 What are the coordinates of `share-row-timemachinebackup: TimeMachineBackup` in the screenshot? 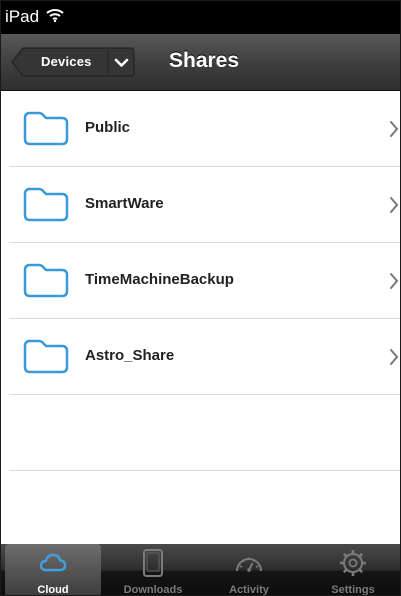 It's located at (204, 281).